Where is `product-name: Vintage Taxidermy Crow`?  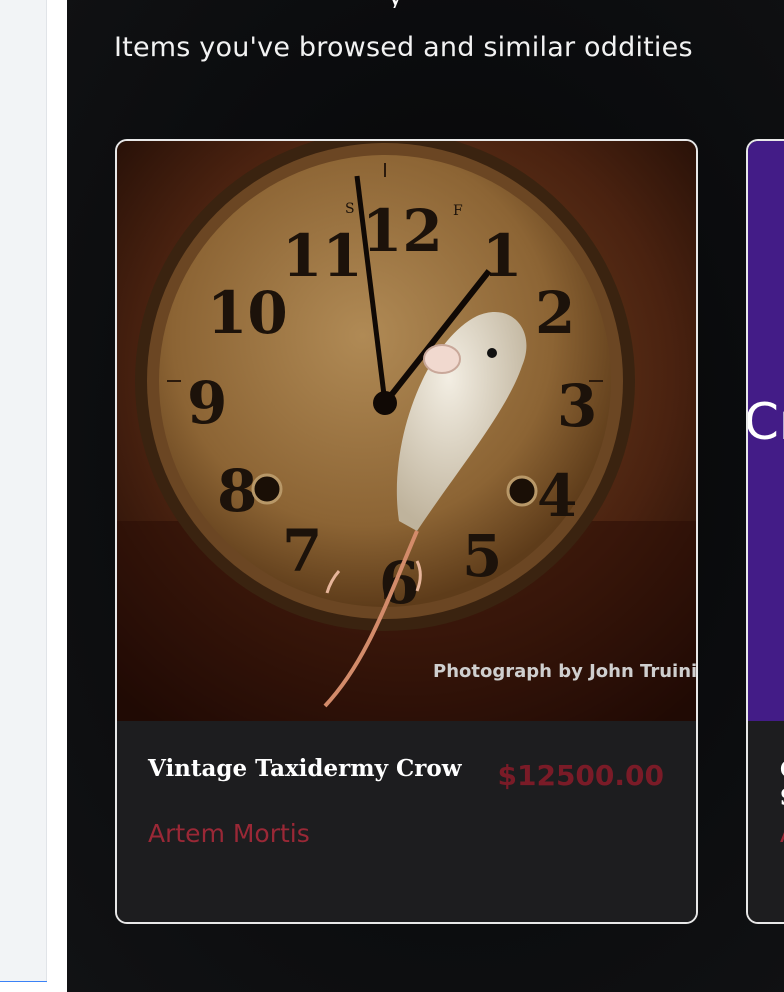 product-name: Vintage Taxidermy Crow is located at coordinates (305, 768).